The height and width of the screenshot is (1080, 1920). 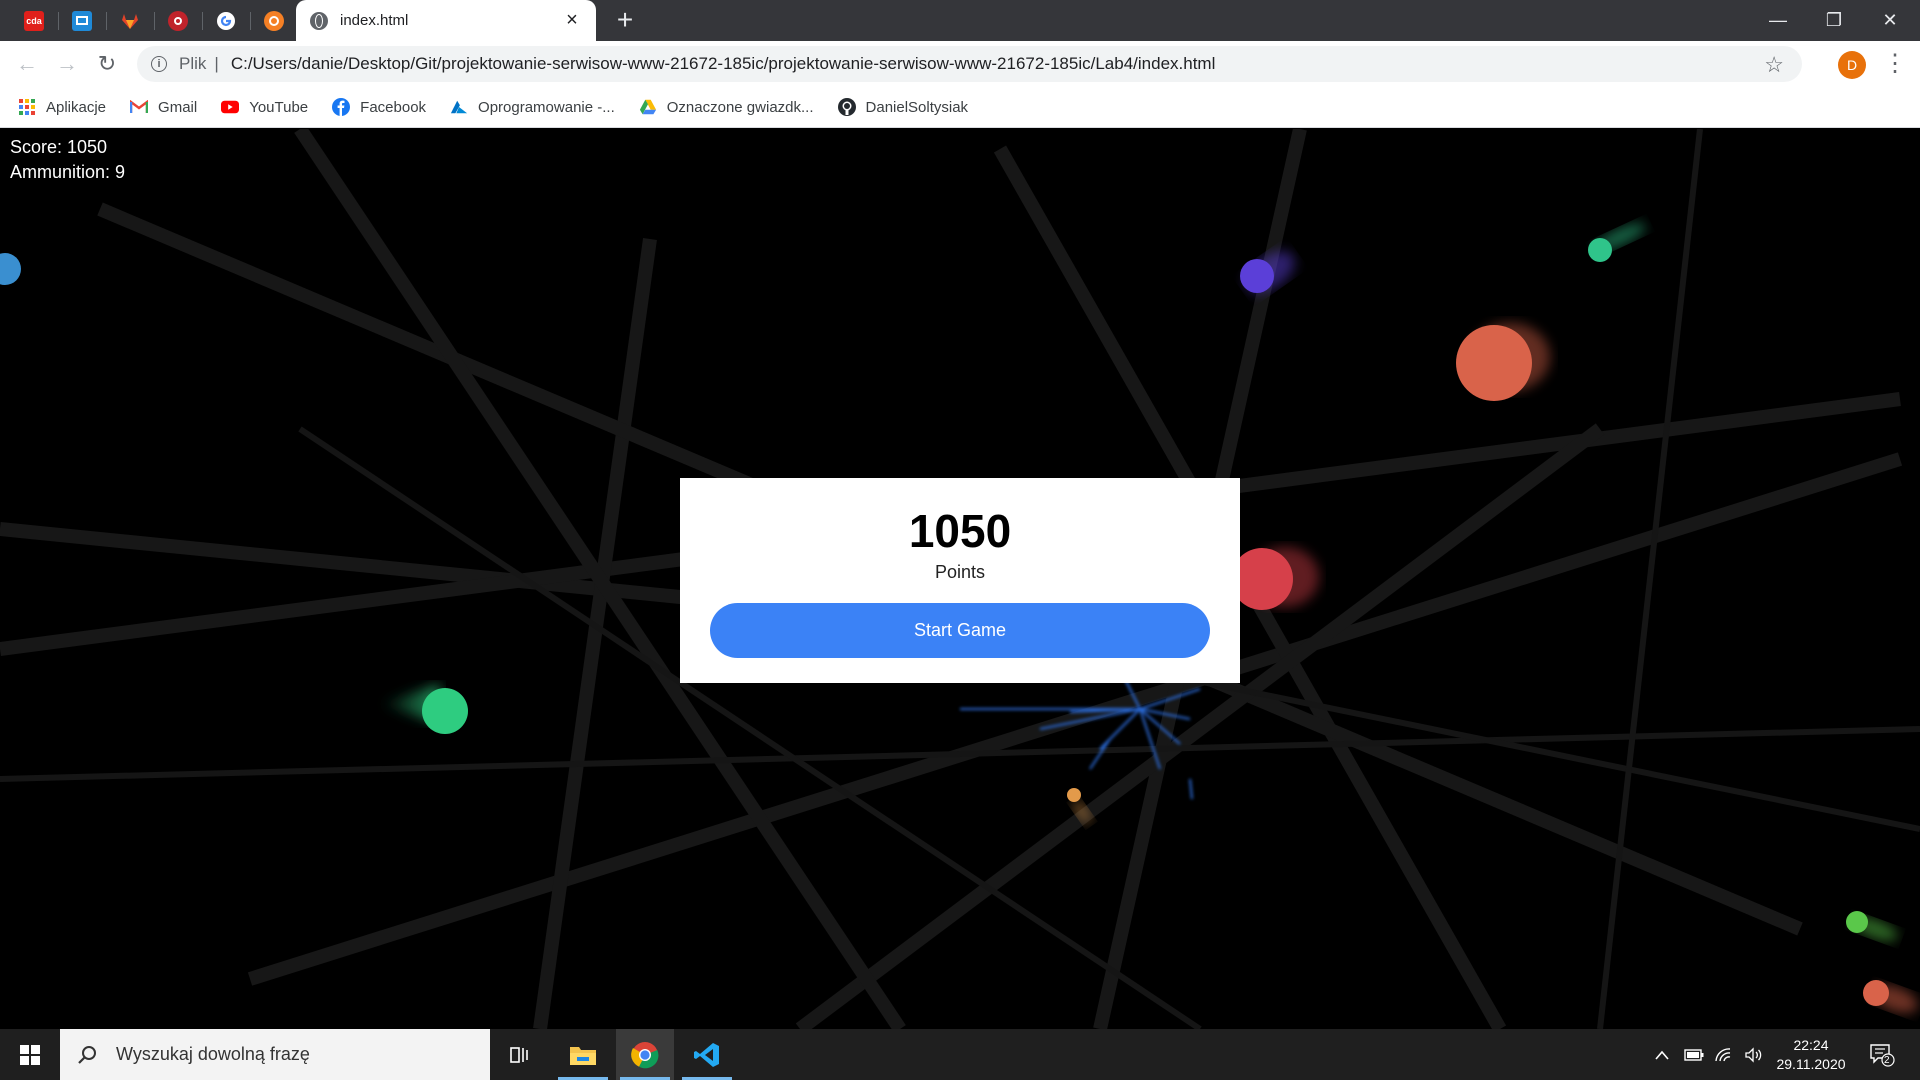 I want to click on task-view-icon, so click(x=519, y=1054).